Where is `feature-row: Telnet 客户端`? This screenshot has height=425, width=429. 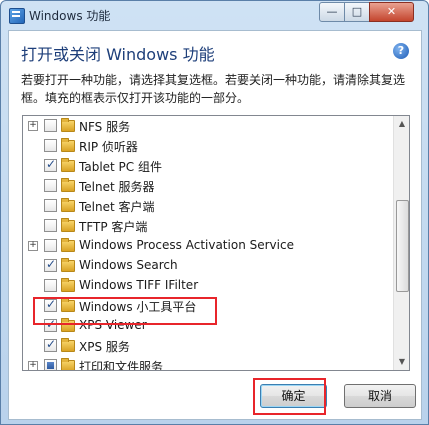
feature-row: Telnet 客户端 is located at coordinates (207, 206).